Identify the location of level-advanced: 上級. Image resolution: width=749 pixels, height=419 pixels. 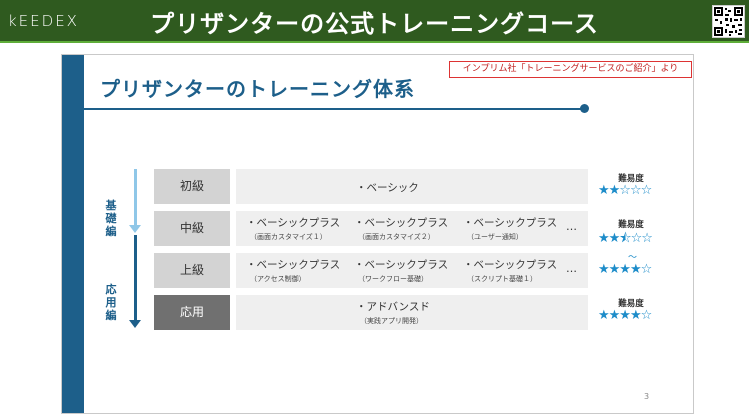
(192, 270).